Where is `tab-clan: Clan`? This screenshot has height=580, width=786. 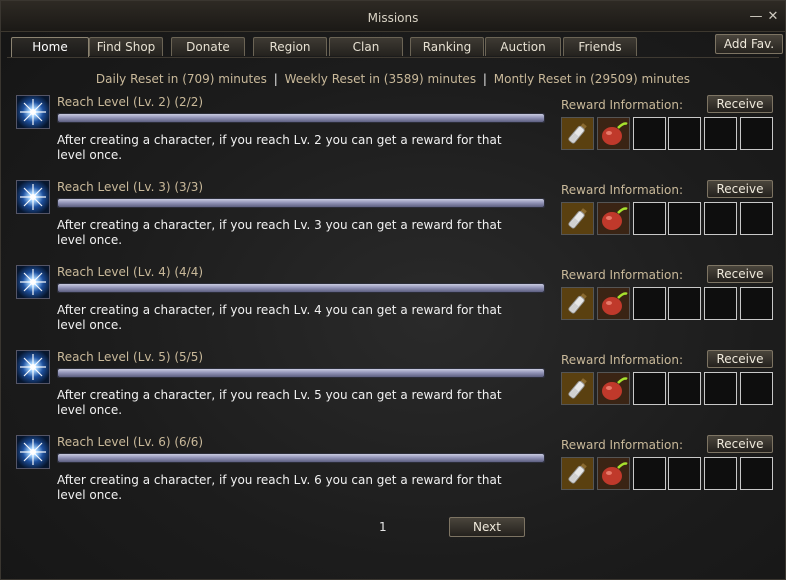 tab-clan: Clan is located at coordinates (366, 46).